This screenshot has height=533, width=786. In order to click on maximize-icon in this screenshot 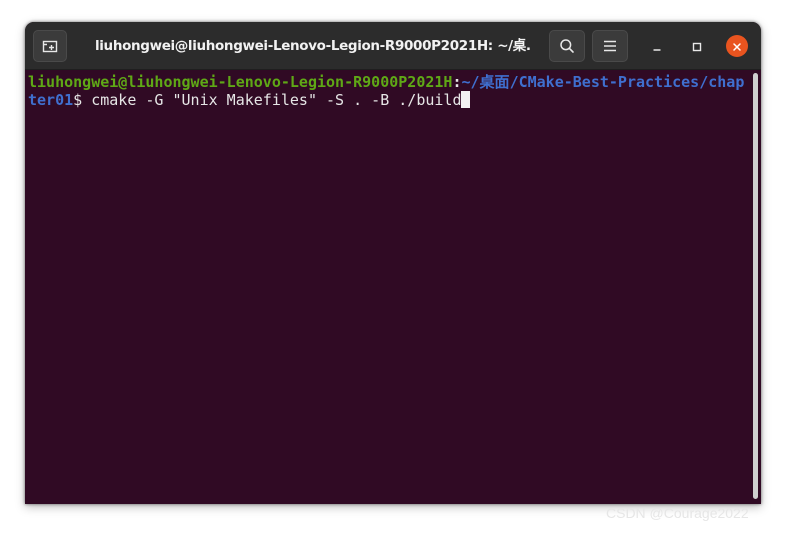, I will do `click(697, 46)`.